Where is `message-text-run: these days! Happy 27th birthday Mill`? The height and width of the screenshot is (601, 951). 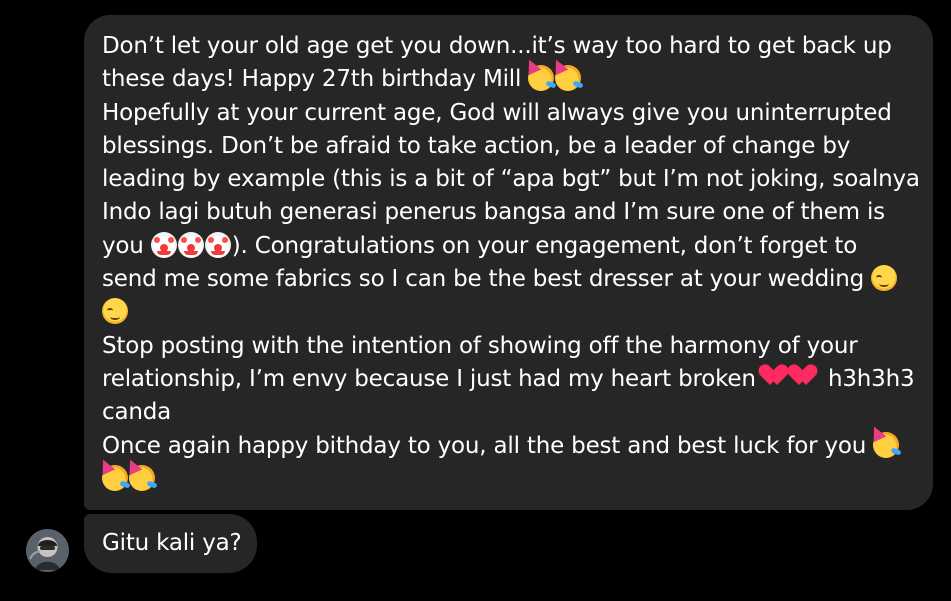 message-text-run: these days! Happy 27th birthday Mill is located at coordinates (315, 79).